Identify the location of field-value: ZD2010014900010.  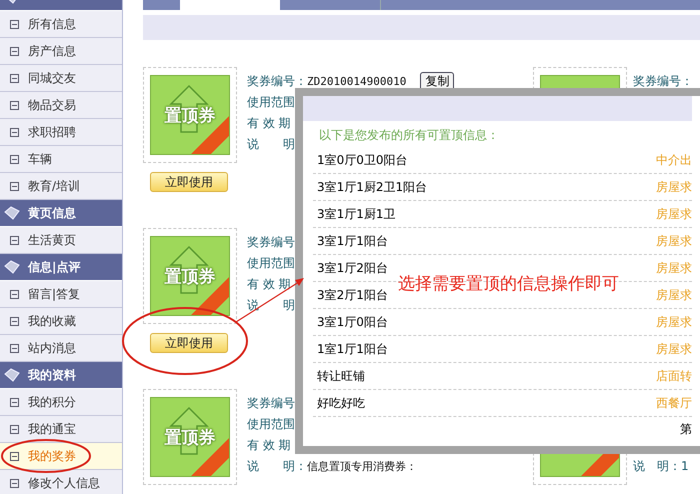
(356, 81).